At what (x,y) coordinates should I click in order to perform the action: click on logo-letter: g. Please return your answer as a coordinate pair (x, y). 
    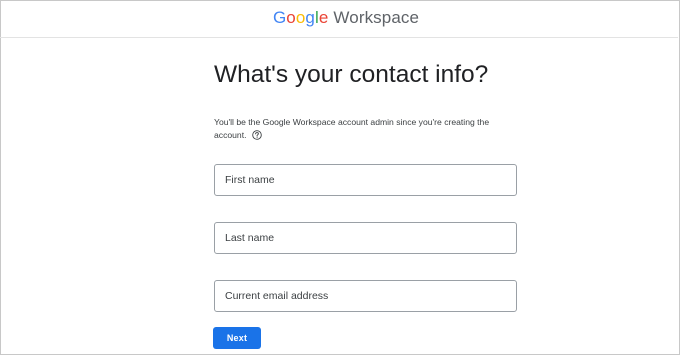
    Looking at the image, I should click on (310, 17).